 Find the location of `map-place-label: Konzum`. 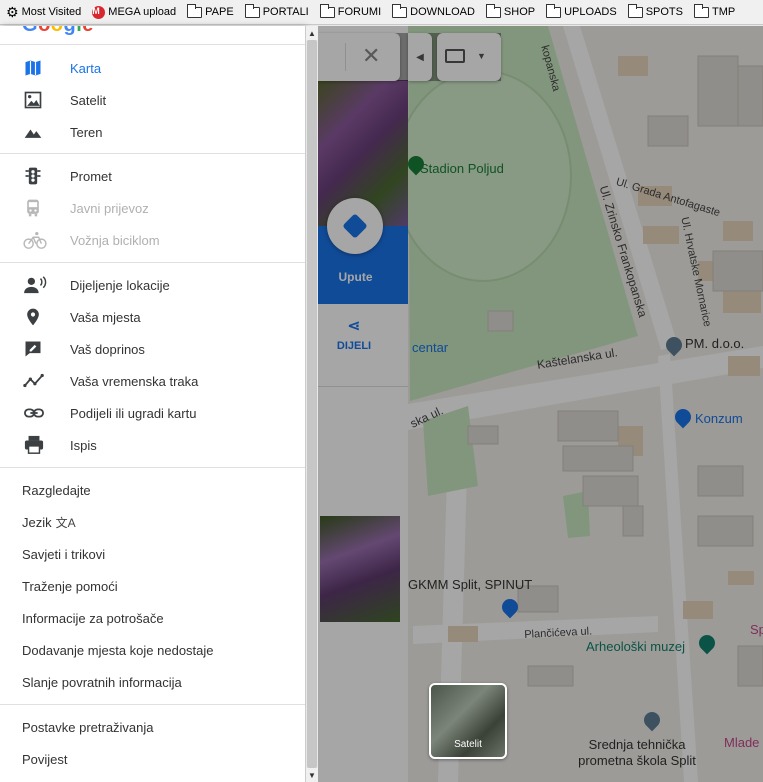

map-place-label: Konzum is located at coordinates (719, 418).